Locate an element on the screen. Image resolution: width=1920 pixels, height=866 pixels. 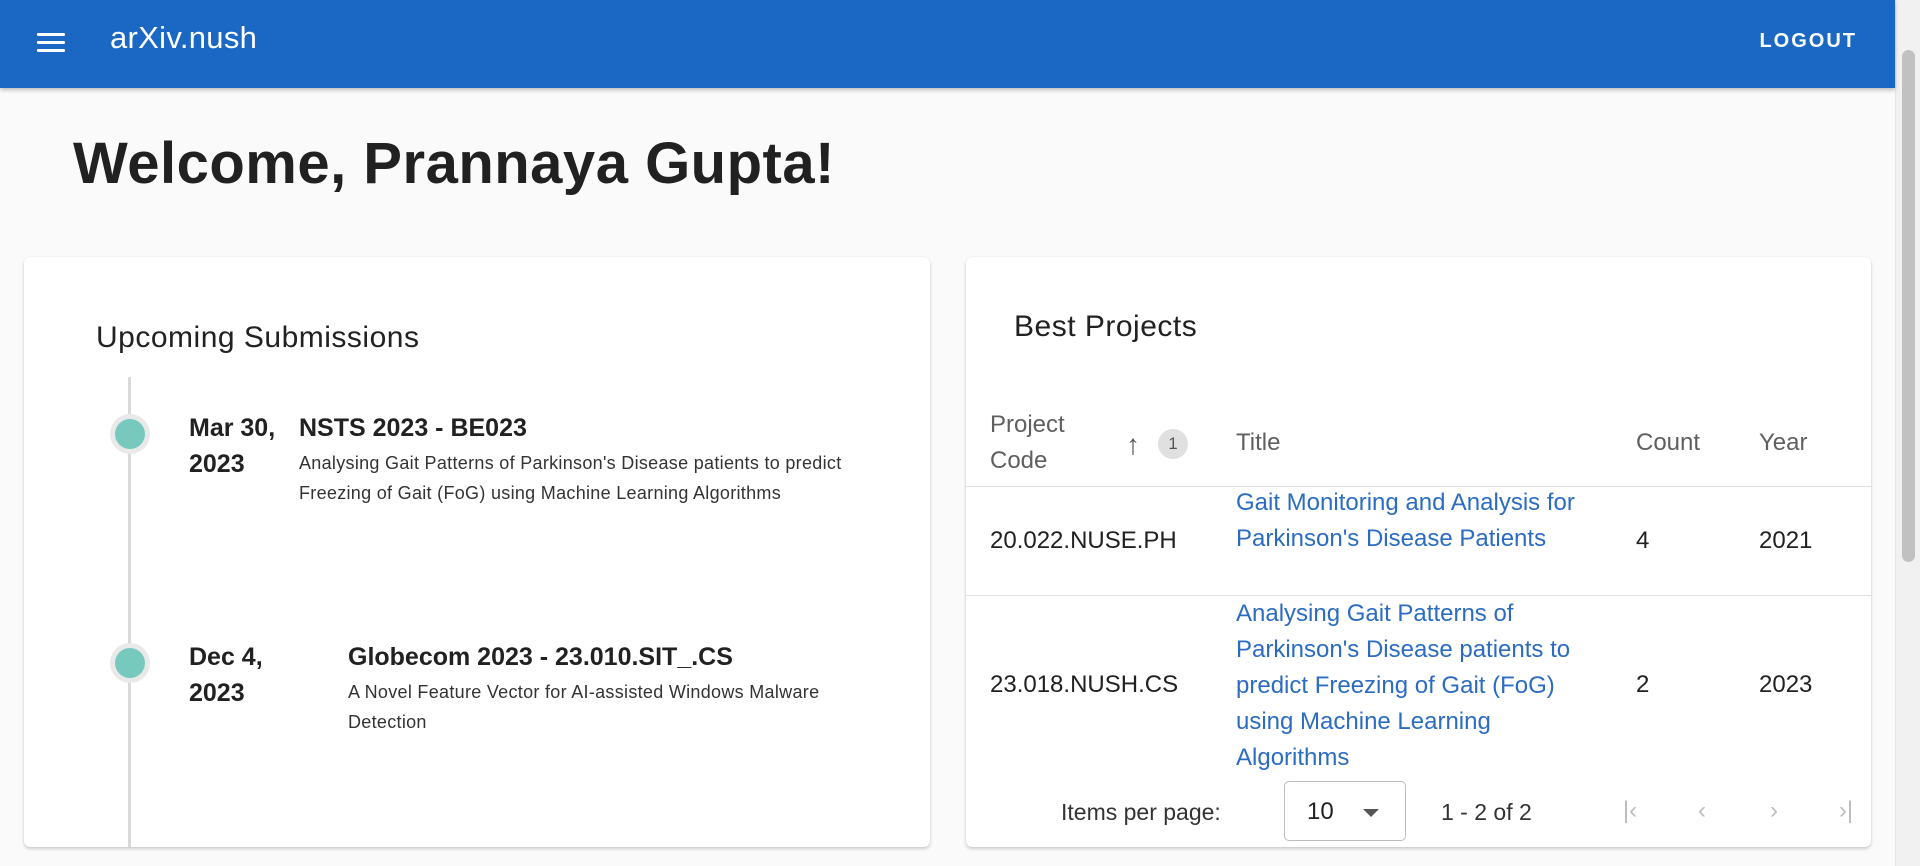
submission-date: Mar 30, 2023 is located at coordinates (232, 446).